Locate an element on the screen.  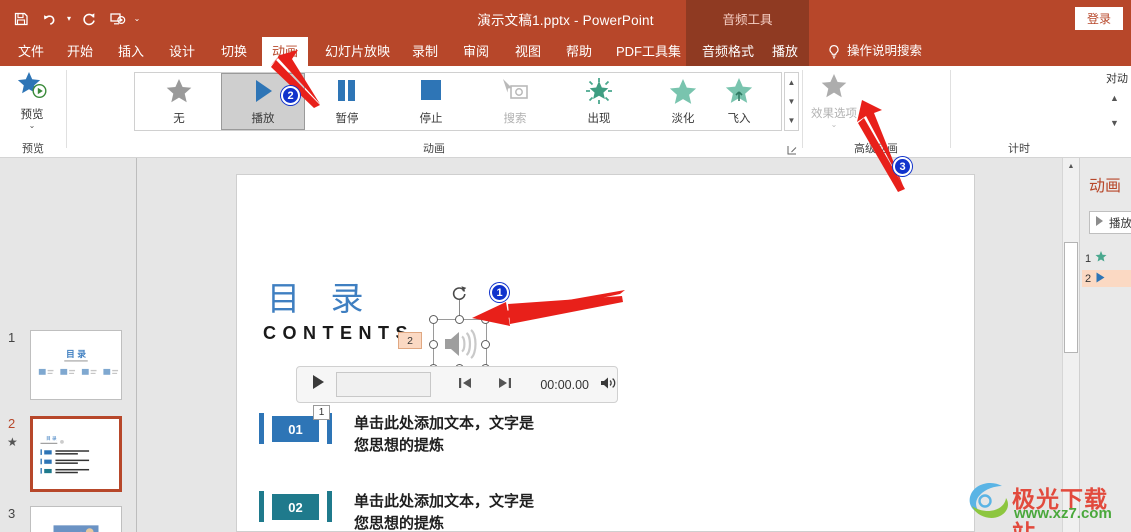
tab-9: 视图 is located at coordinates (528, 51).